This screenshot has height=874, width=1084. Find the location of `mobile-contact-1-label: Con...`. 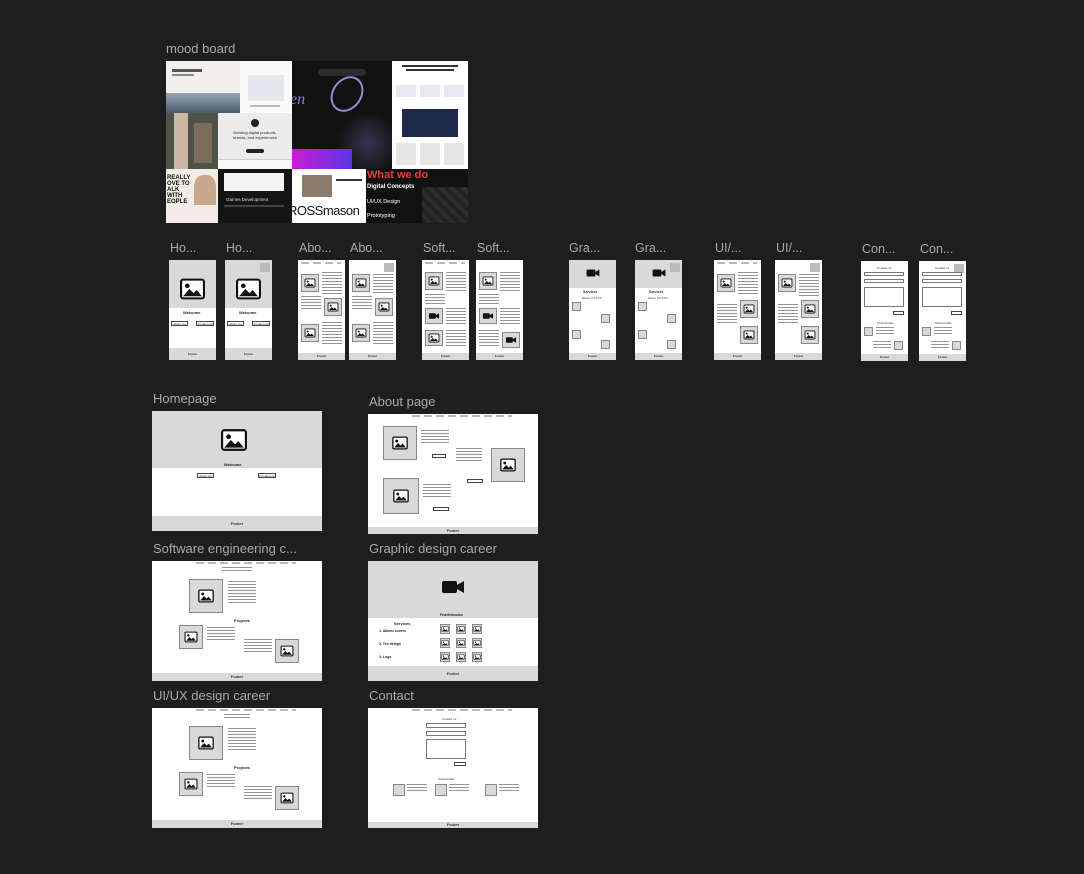

mobile-contact-1-label: Con... is located at coordinates (878, 249).